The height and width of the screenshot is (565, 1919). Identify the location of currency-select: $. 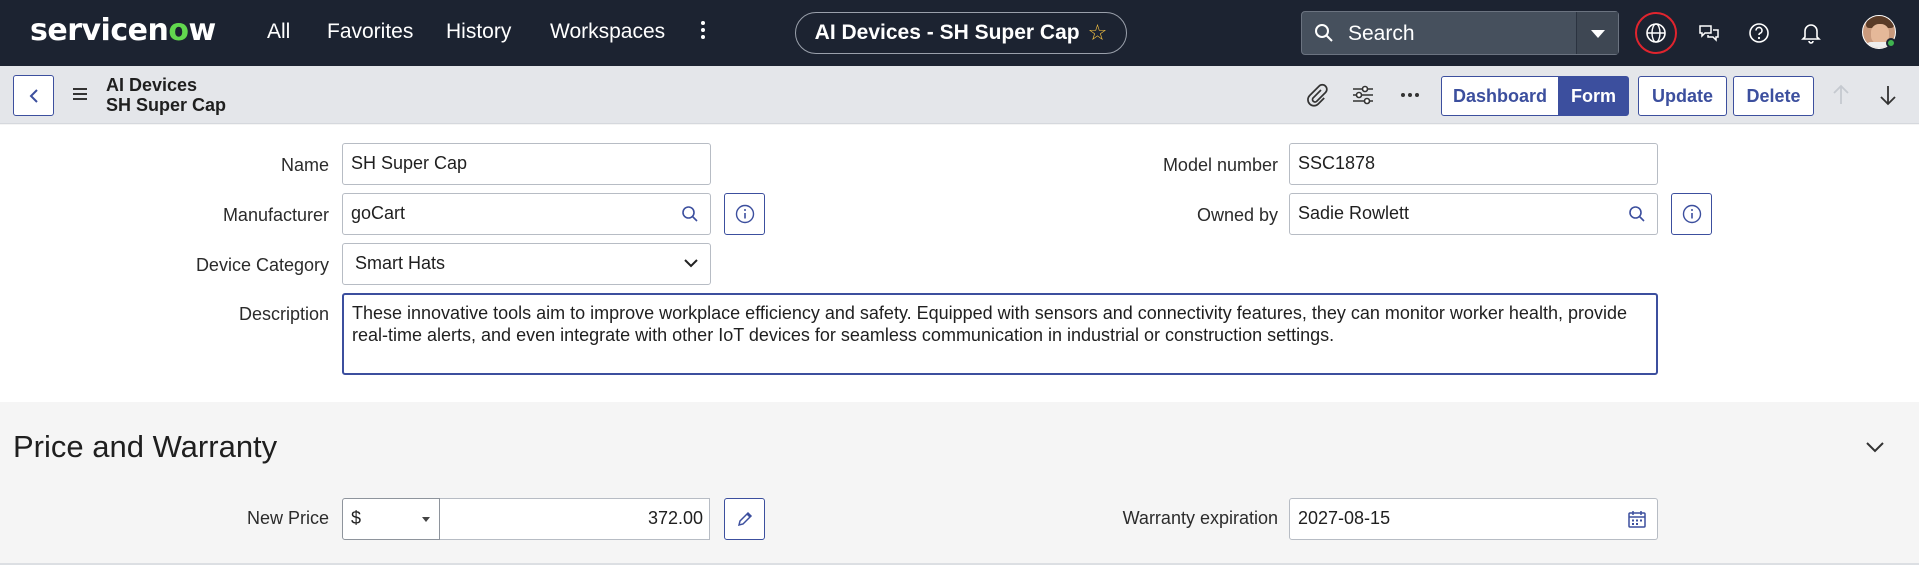
(391, 519).